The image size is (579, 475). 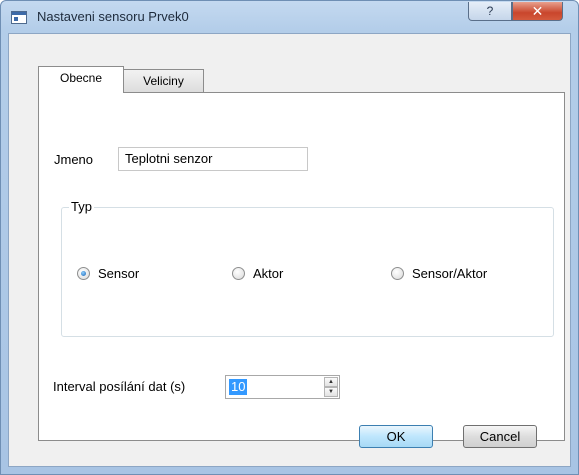 I want to click on radio-sensor-indicator, so click(x=83, y=273).